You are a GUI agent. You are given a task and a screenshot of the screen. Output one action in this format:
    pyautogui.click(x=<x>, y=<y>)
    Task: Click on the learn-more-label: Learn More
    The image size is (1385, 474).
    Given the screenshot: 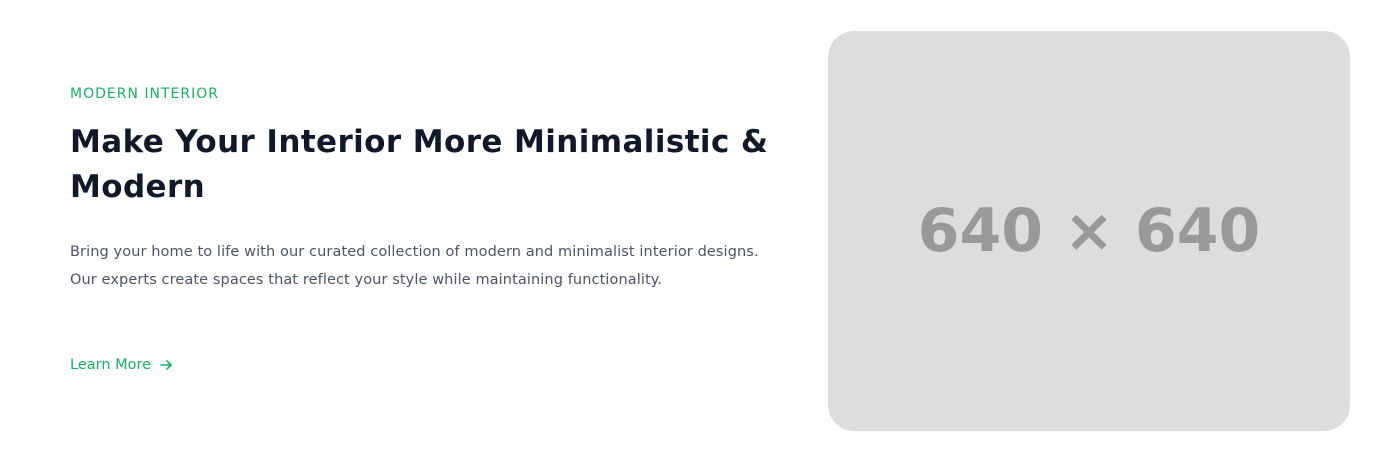 What is the action you would take?
    pyautogui.click(x=111, y=365)
    